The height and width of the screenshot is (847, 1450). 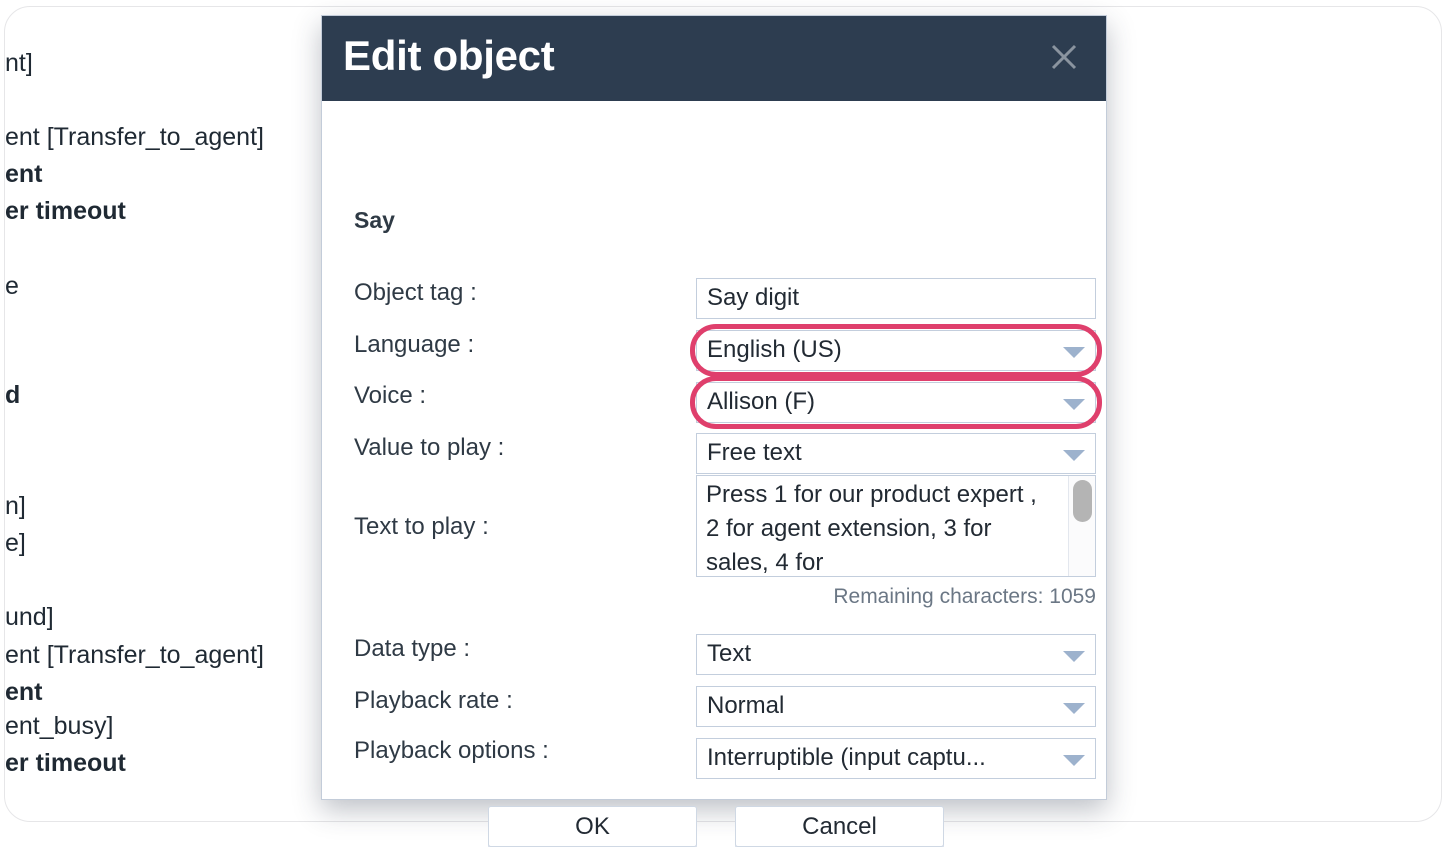 I want to click on ok-button: OK, so click(x=592, y=826).